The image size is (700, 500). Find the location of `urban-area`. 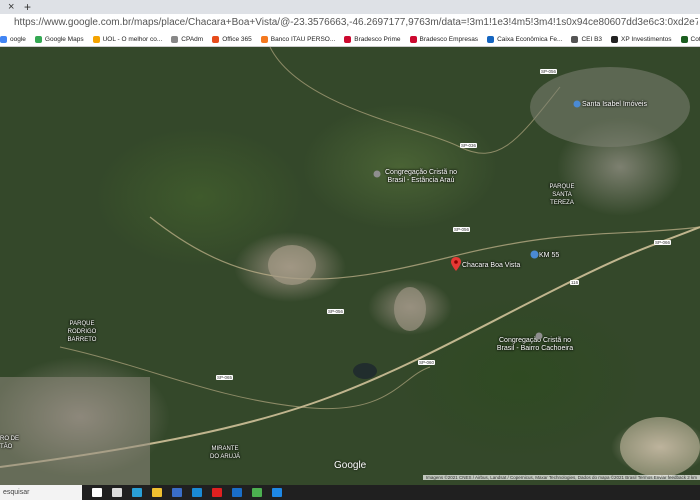

urban-area is located at coordinates (75, 431).